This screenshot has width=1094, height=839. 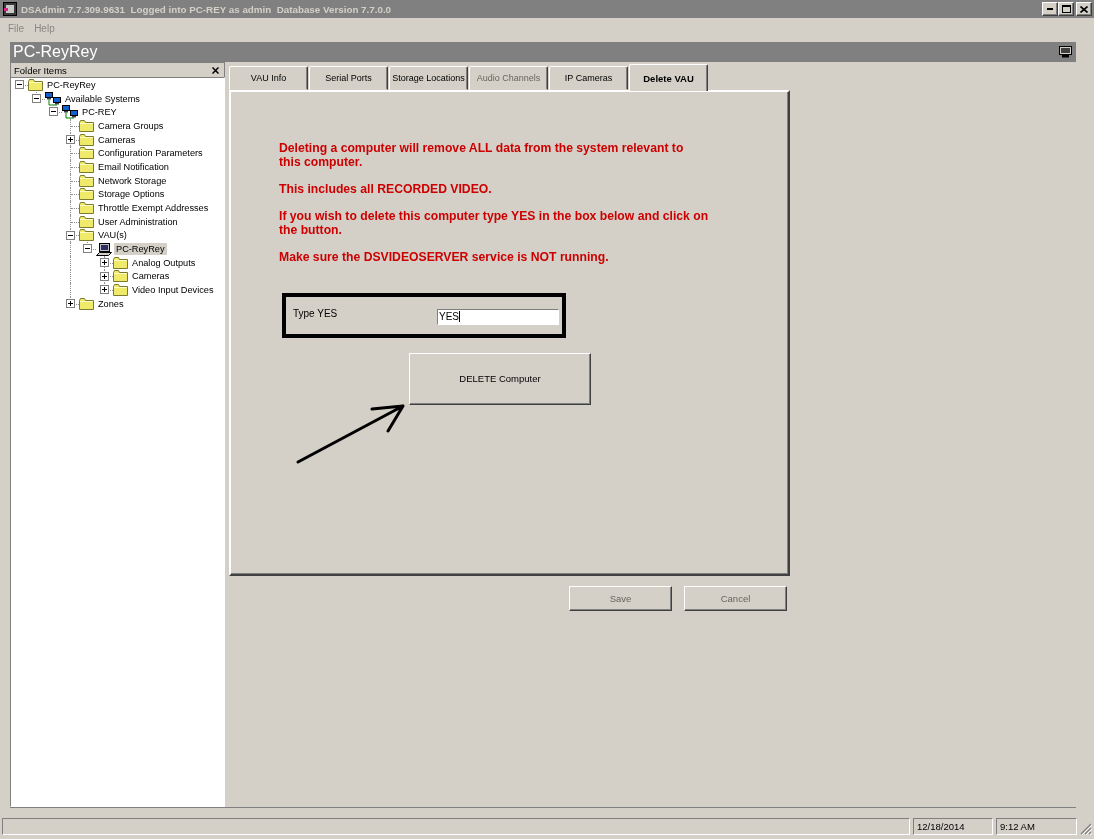 I want to click on close-button, so click(x=1084, y=9).